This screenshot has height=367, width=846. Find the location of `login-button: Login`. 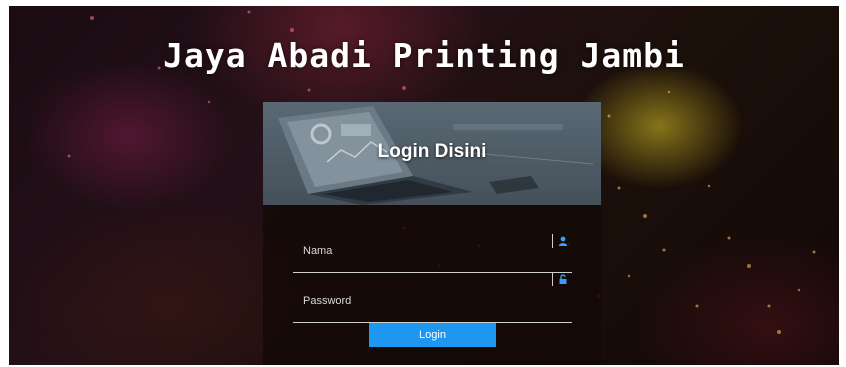

login-button: Login is located at coordinates (432, 335).